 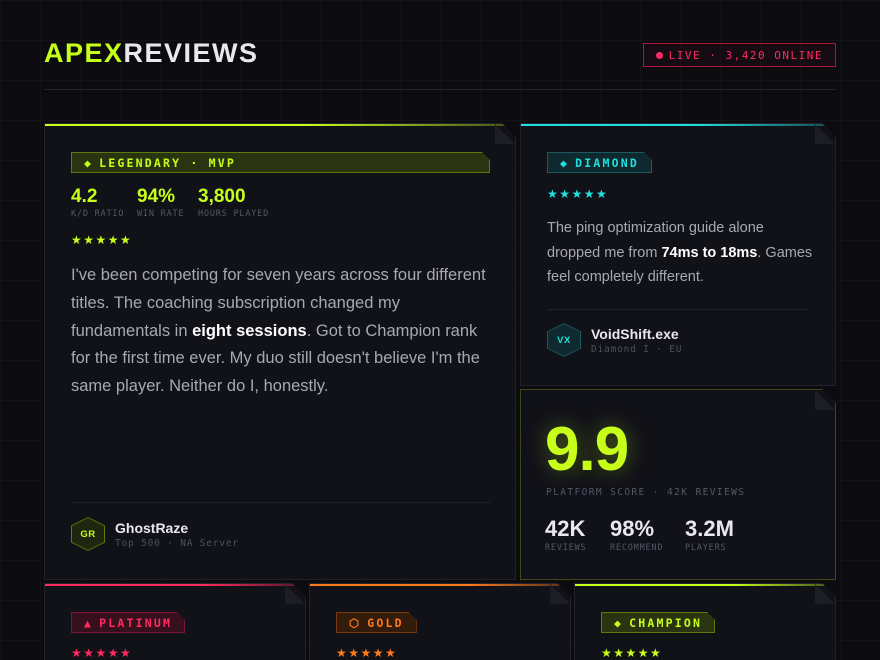 What do you see at coordinates (709, 252) in the screenshot?
I see `review-text-highlight: 74ms to 18ms` at bounding box center [709, 252].